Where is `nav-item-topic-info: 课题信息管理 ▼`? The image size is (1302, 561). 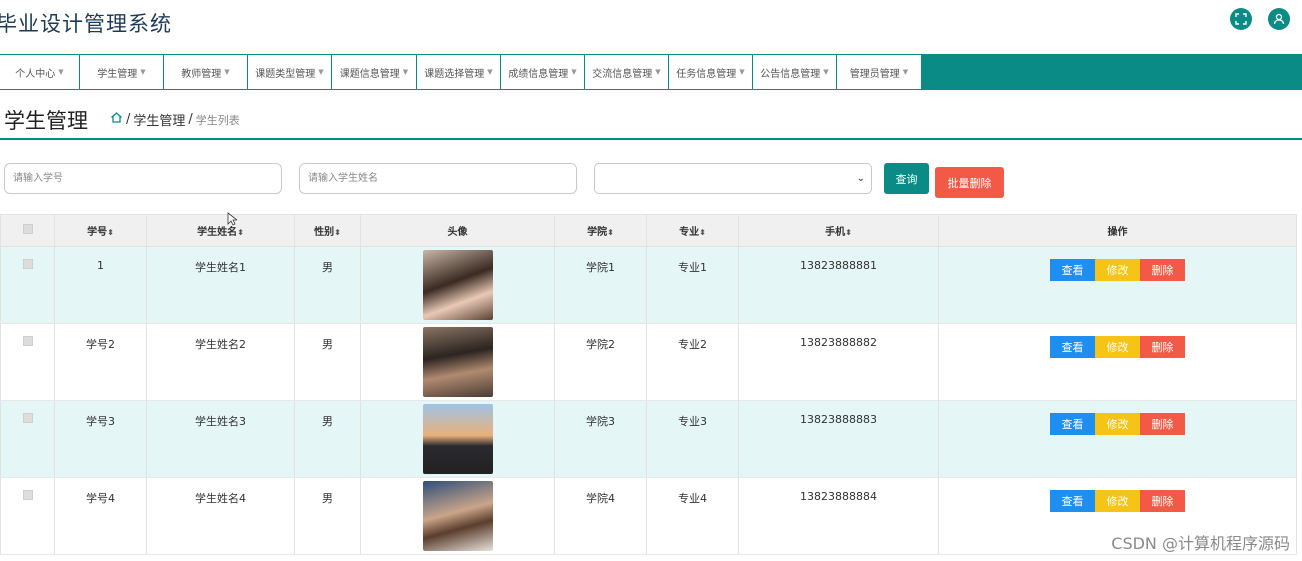
nav-item-topic-info: 课题信息管理 ▼ is located at coordinates (374, 72).